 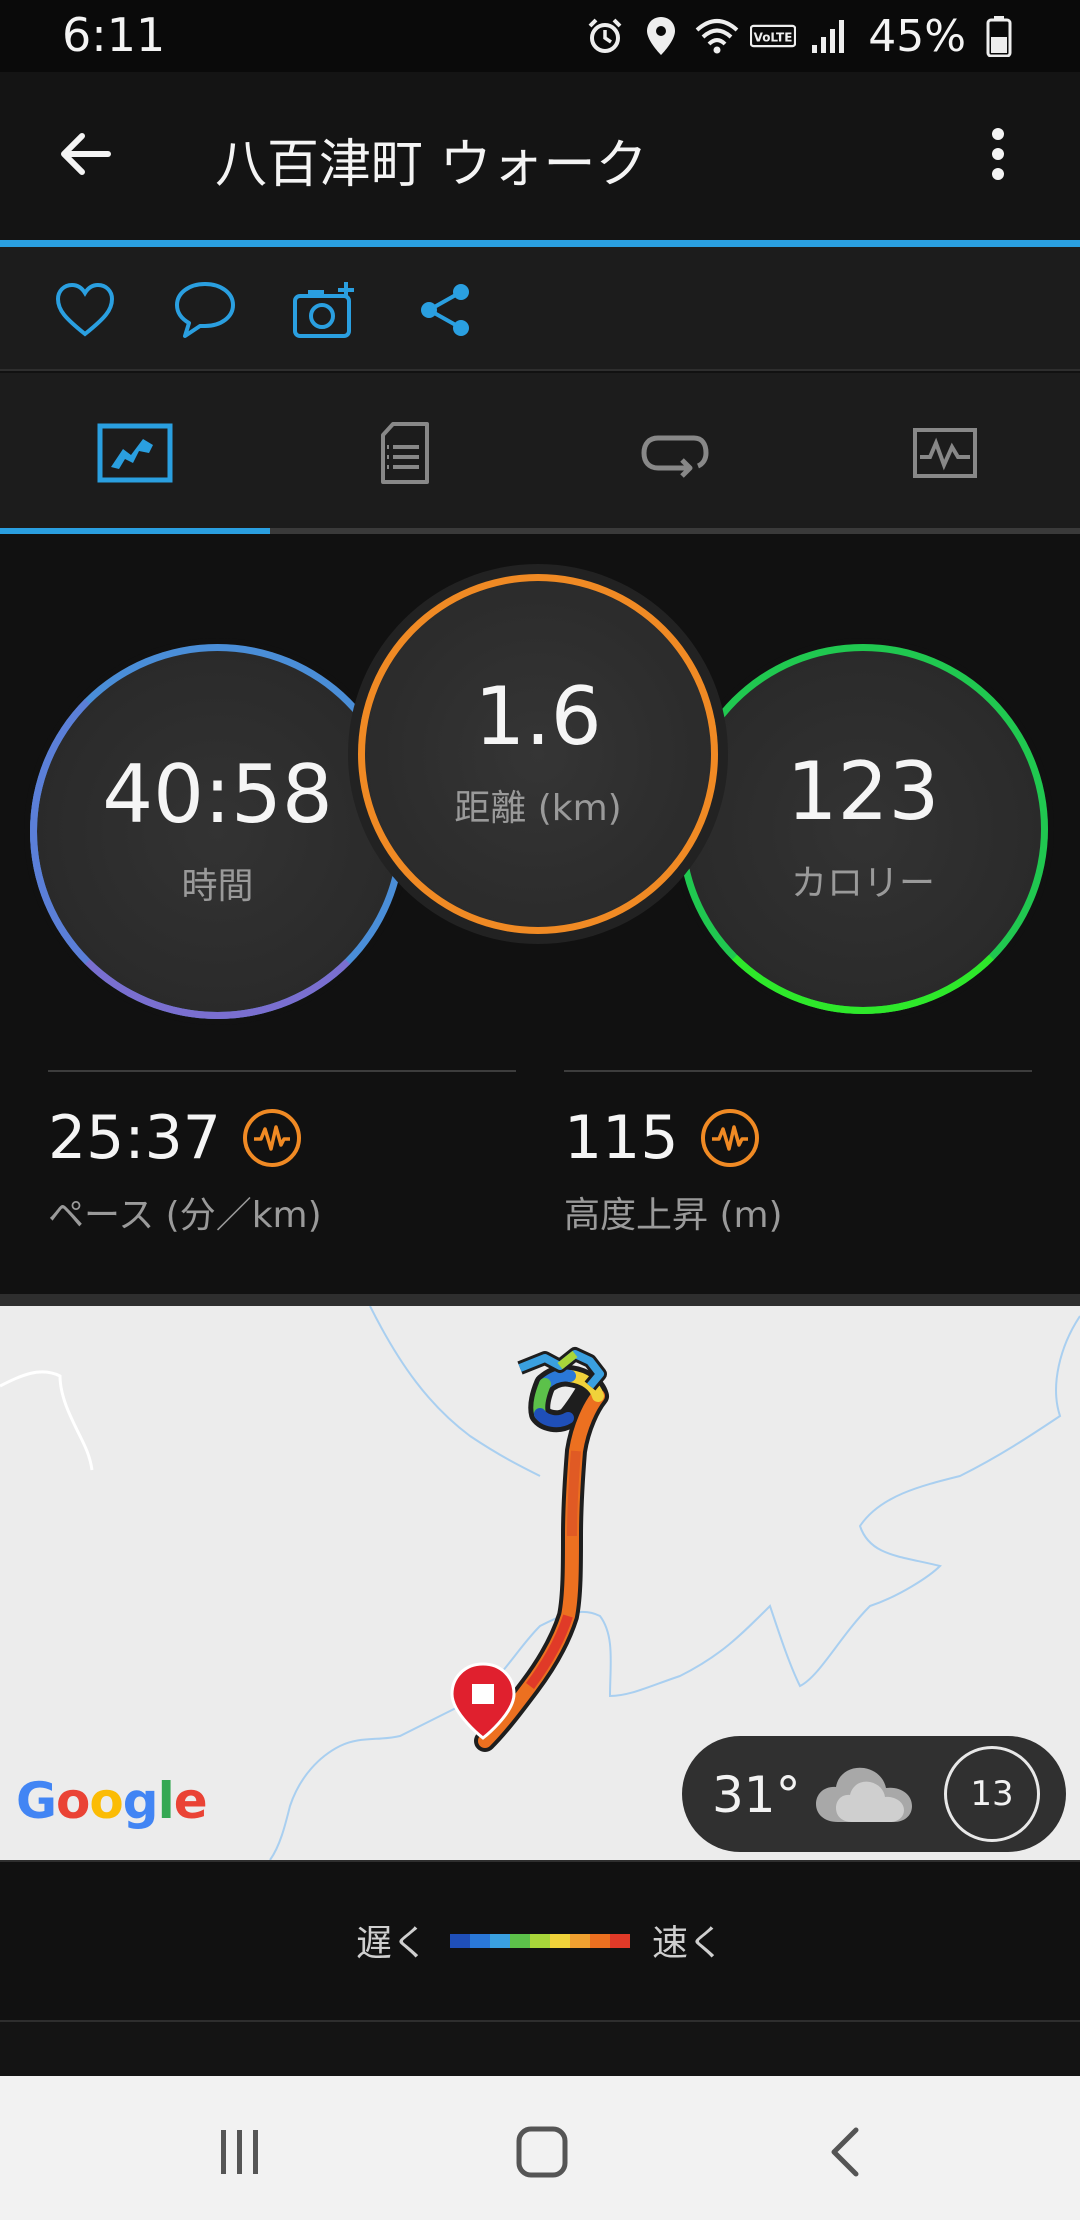 What do you see at coordinates (217, 886) in the screenshot?
I see `time-label: 時間` at bounding box center [217, 886].